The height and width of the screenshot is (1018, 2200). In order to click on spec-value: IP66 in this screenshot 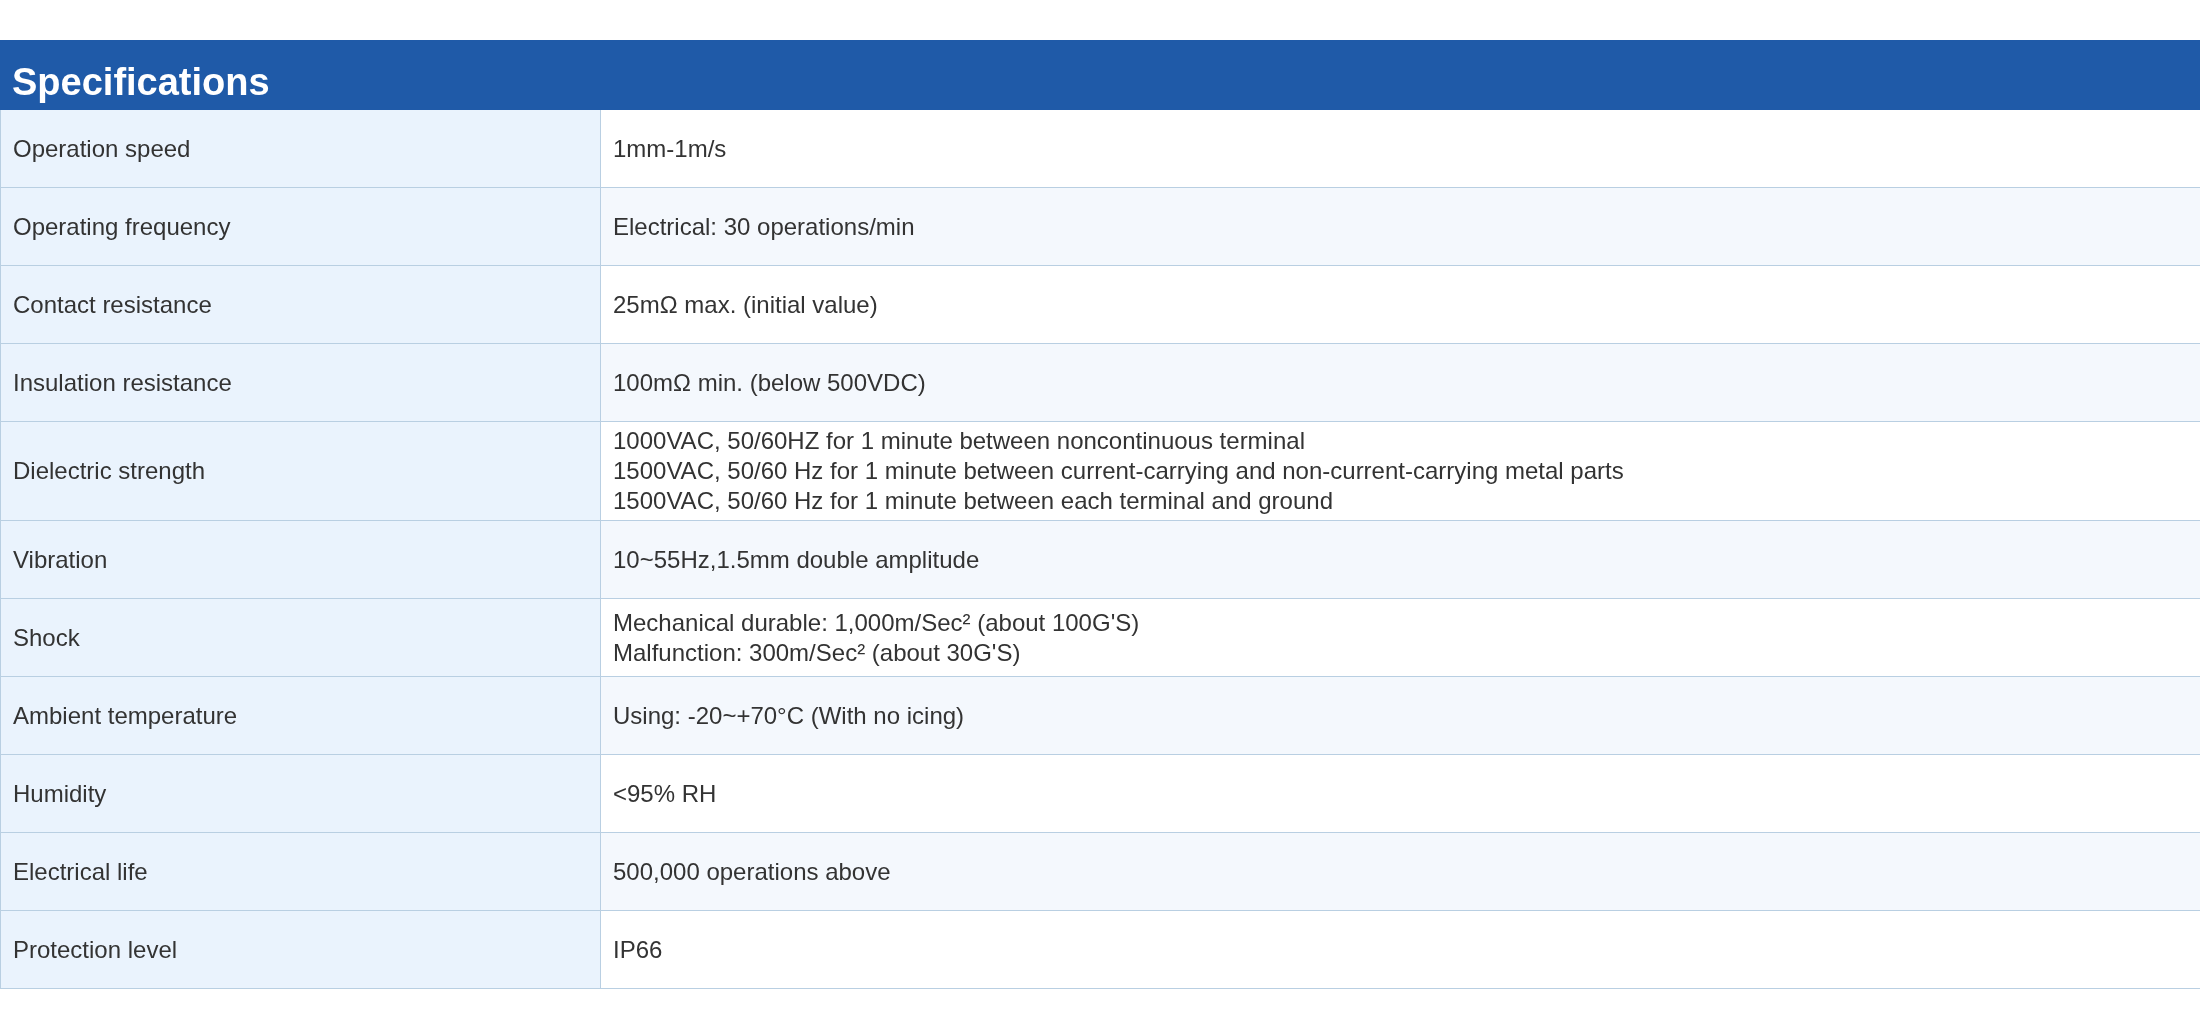, I will do `click(638, 949)`.